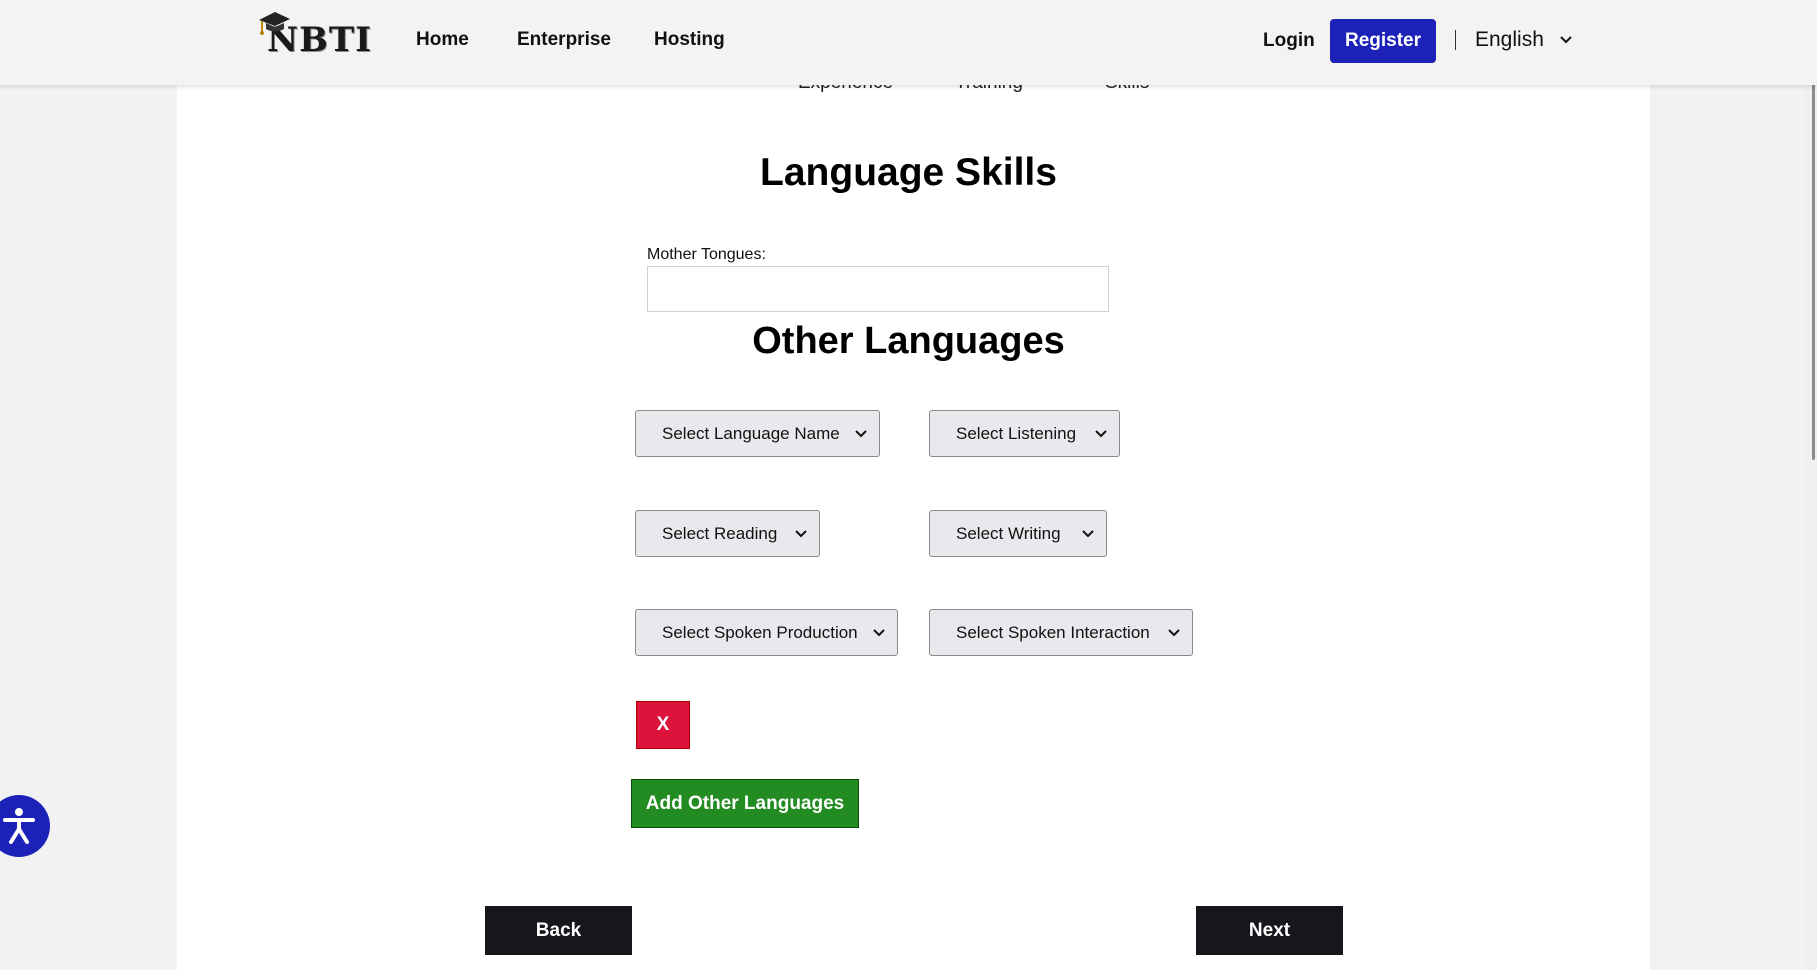 The width and height of the screenshot is (1817, 970). What do you see at coordinates (558, 930) in the screenshot?
I see `back-button: Back` at bounding box center [558, 930].